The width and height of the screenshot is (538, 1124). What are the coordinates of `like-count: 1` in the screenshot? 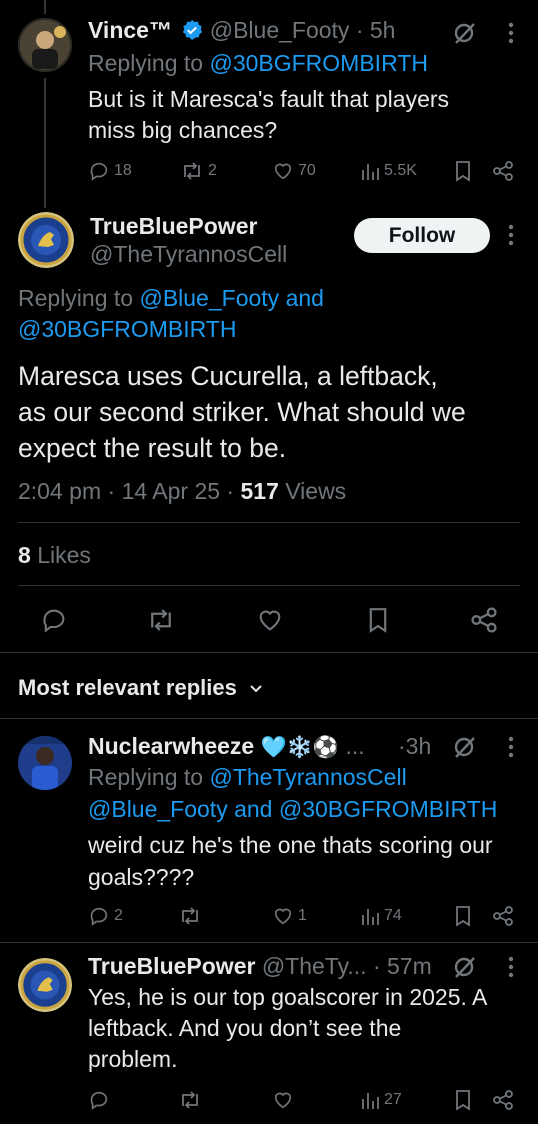 It's located at (302, 915).